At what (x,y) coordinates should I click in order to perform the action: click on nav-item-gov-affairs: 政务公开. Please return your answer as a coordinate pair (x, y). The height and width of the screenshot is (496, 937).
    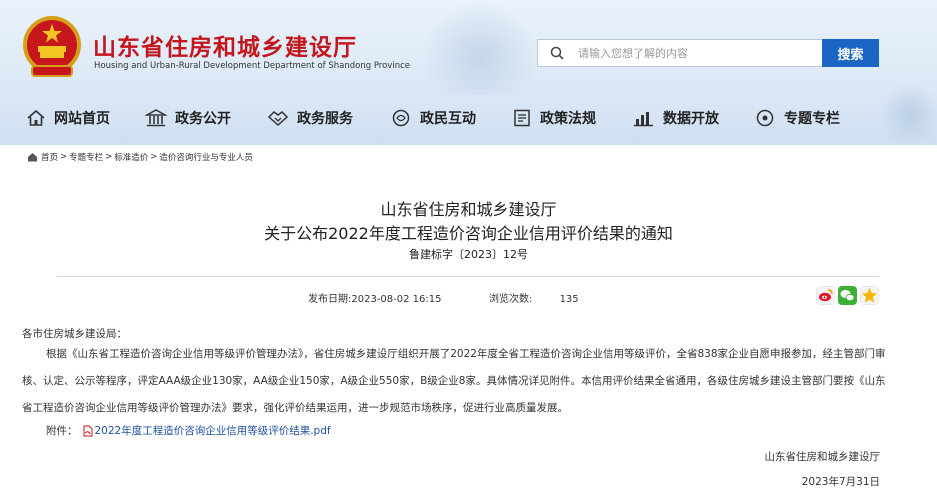
    Looking at the image, I should click on (188, 118).